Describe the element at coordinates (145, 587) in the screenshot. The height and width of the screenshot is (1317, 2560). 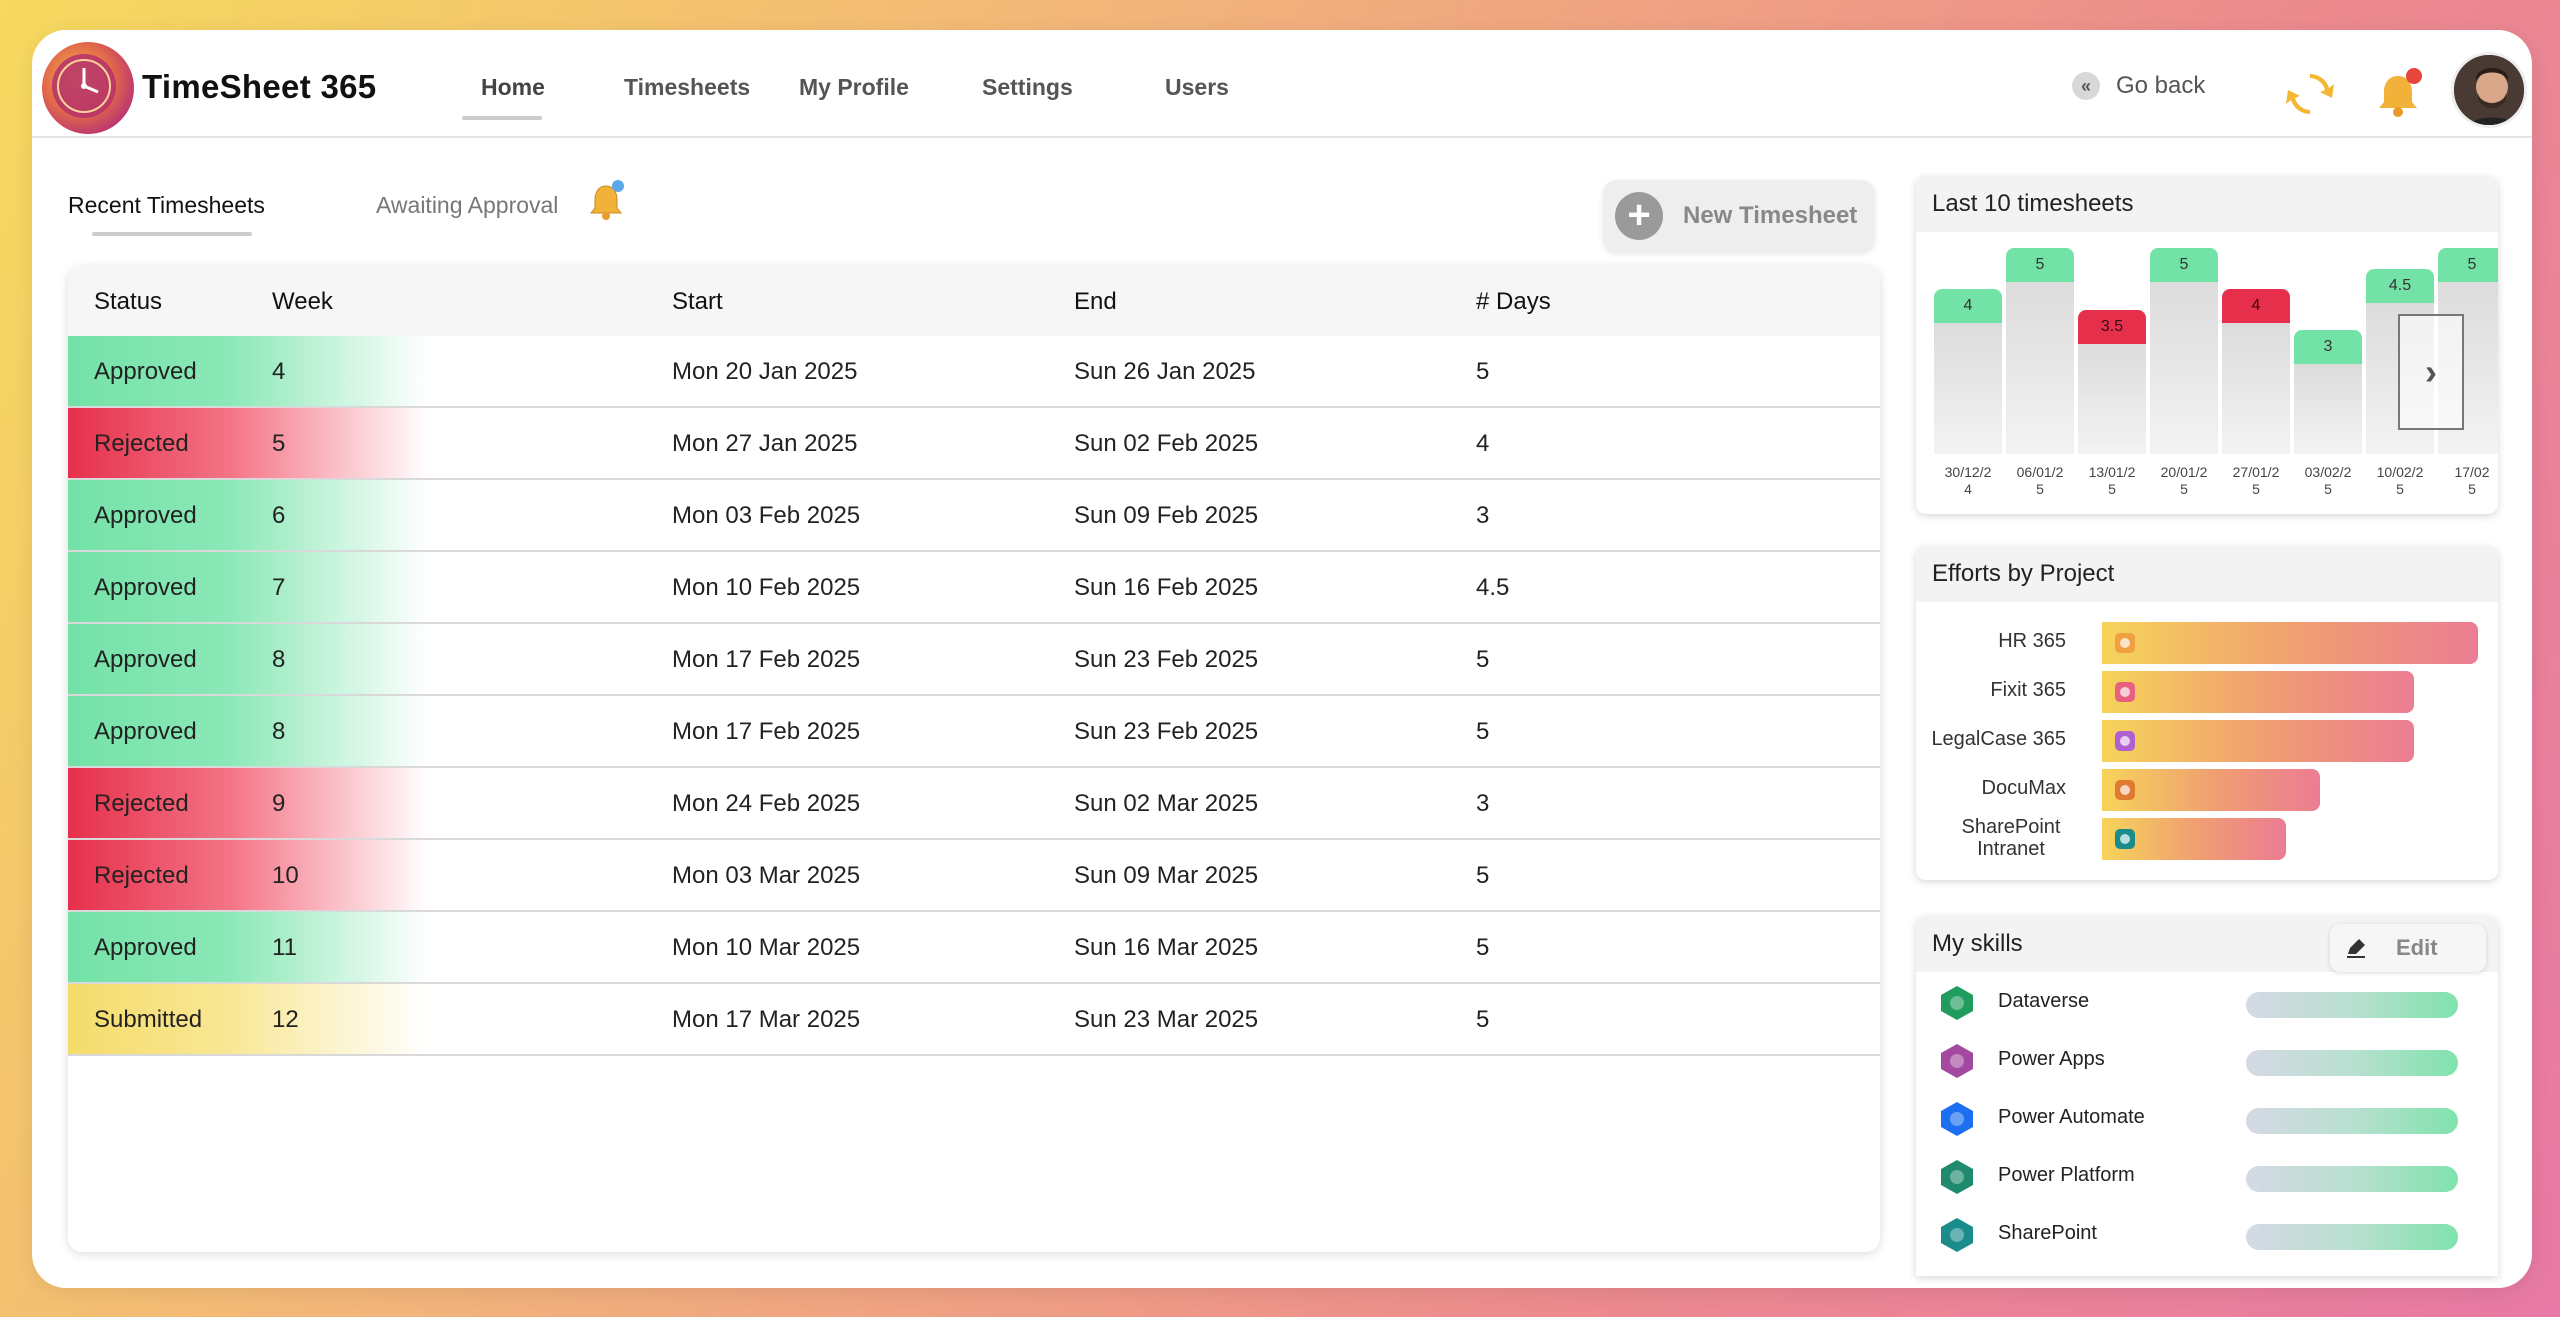
I see `cell-status: Approved` at that location.